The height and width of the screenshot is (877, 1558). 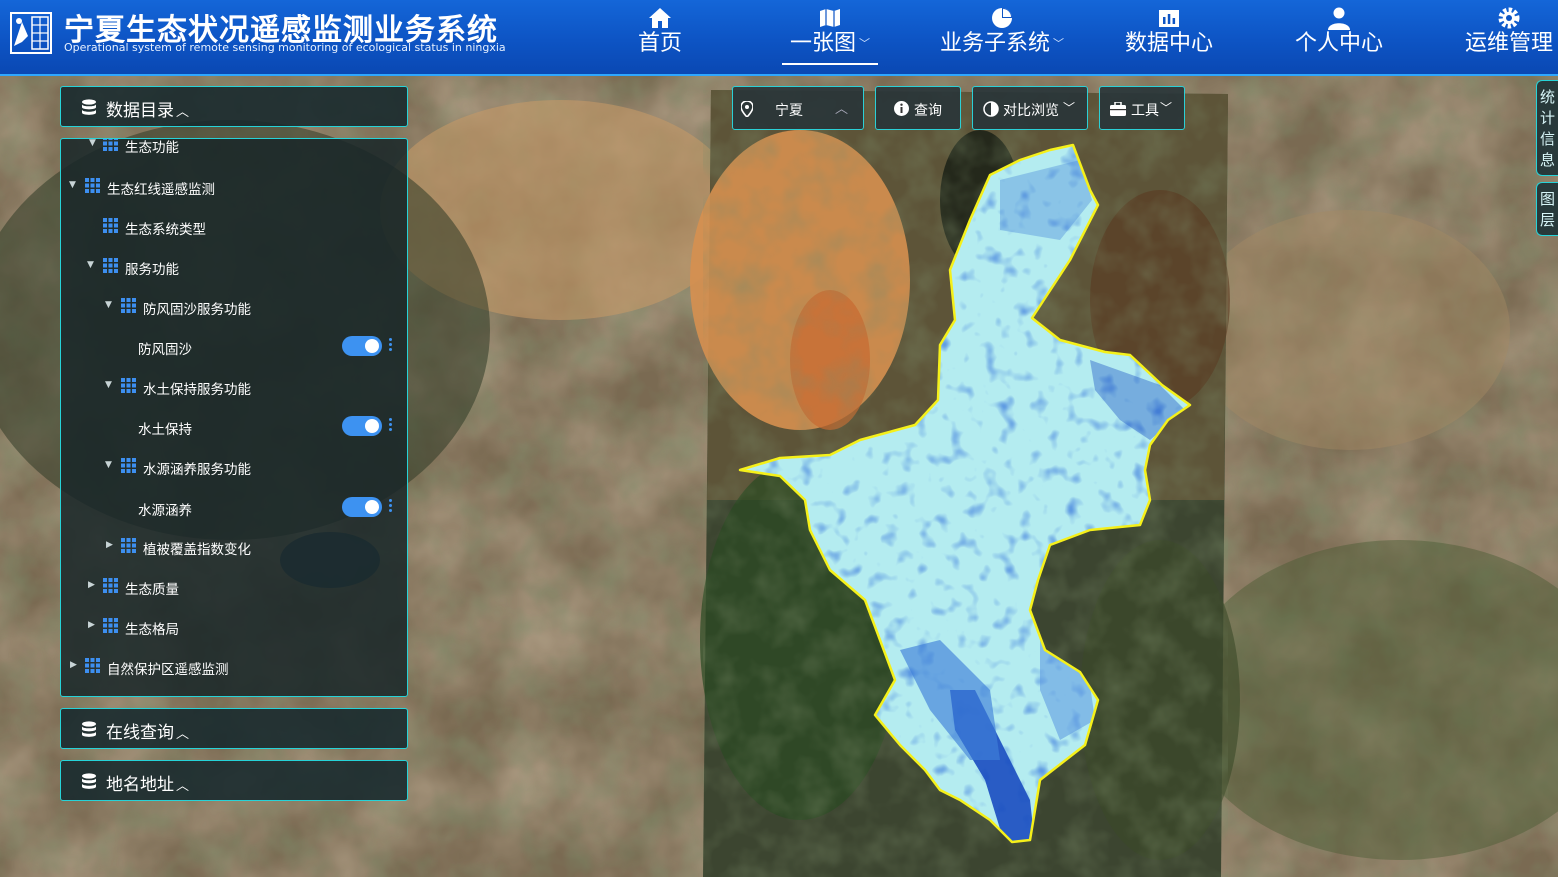 I want to click on gear-icon, so click(x=1509, y=18).